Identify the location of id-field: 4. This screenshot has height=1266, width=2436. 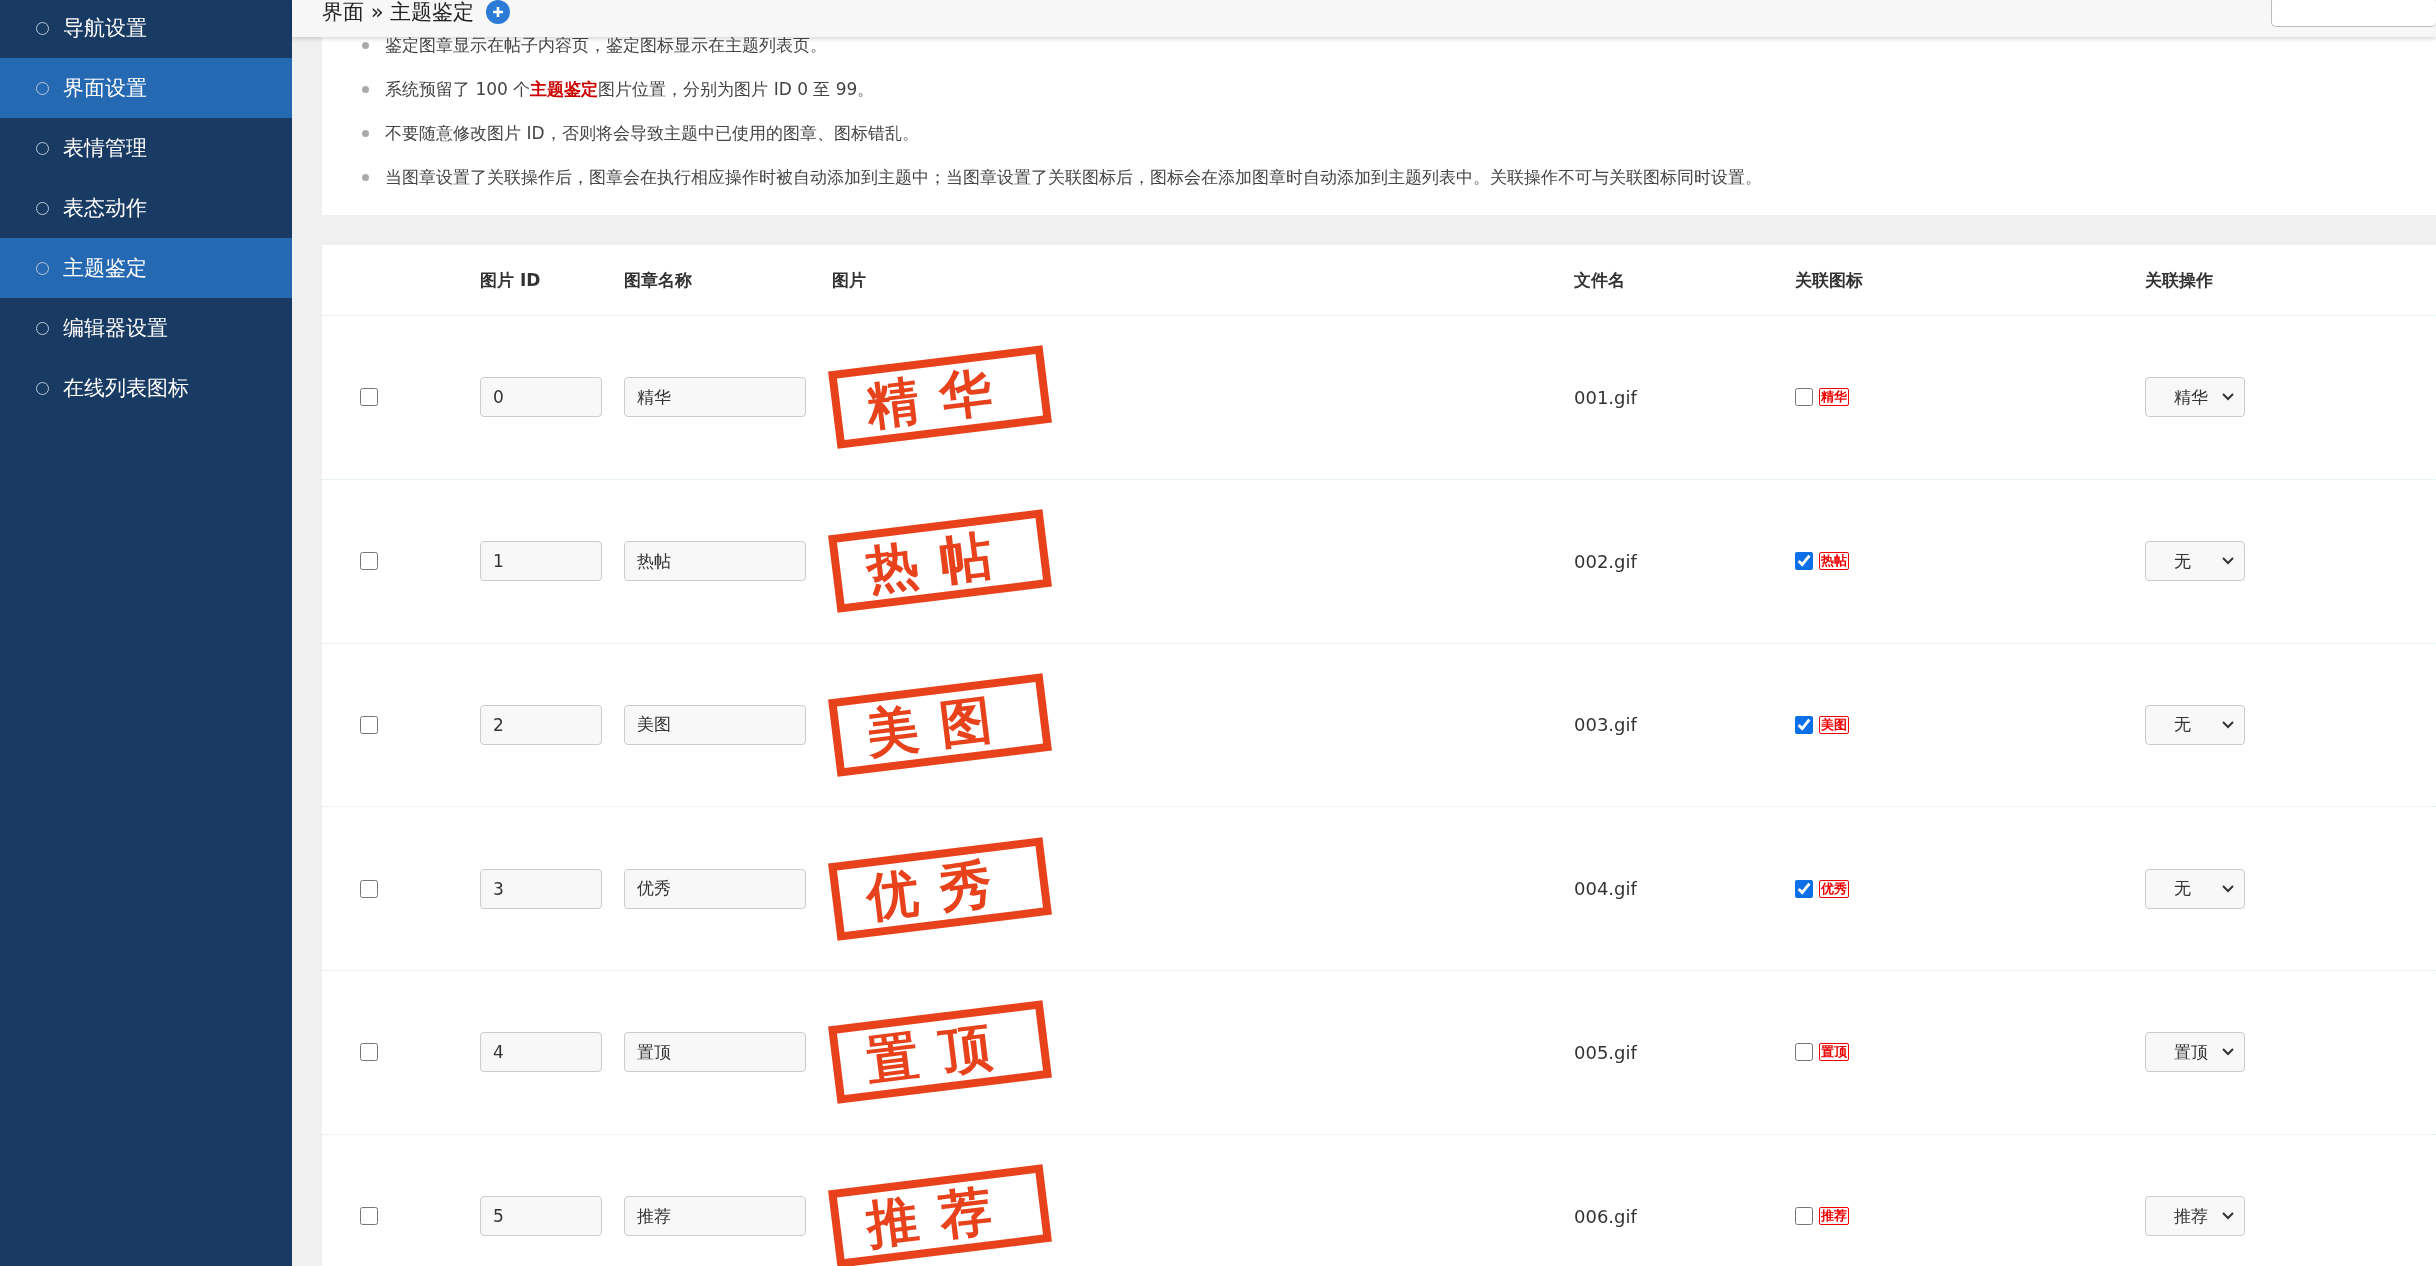
(541, 1052).